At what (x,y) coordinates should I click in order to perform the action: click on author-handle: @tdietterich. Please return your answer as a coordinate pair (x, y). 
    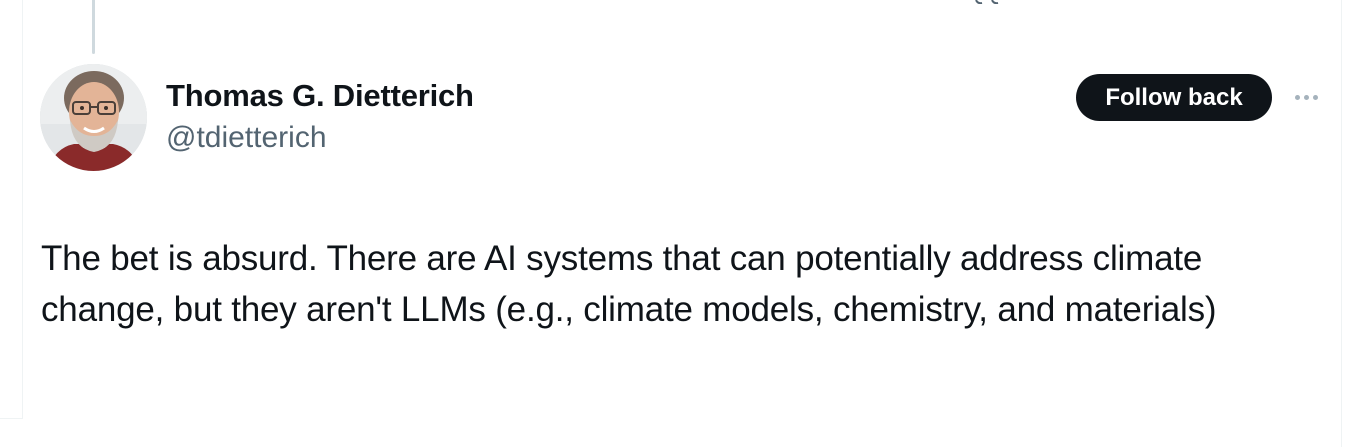
    Looking at the image, I should click on (246, 138).